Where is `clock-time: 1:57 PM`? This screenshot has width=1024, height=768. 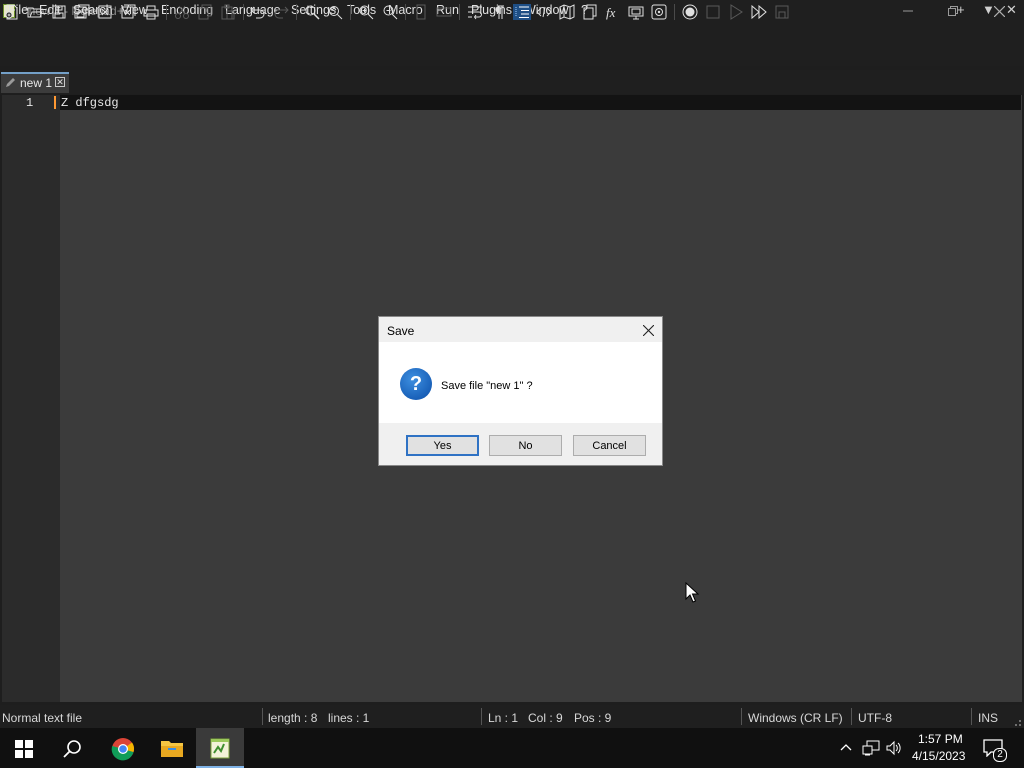
clock-time: 1:57 PM is located at coordinates (940, 739).